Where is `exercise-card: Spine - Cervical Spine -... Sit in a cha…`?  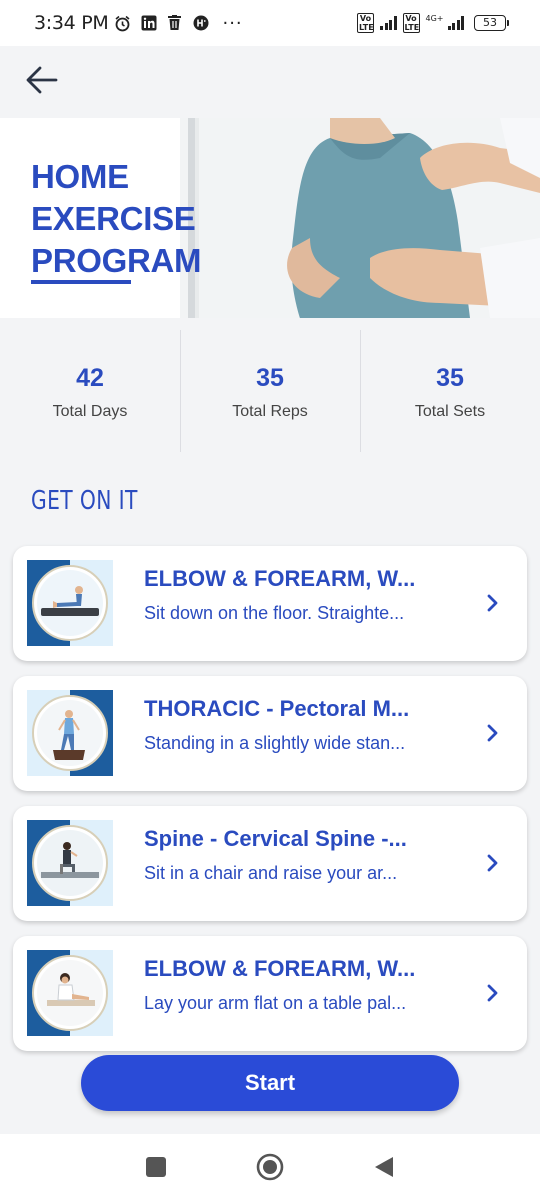
exercise-card: Spine - Cervical Spine -... Sit in a cha… is located at coordinates (270, 863).